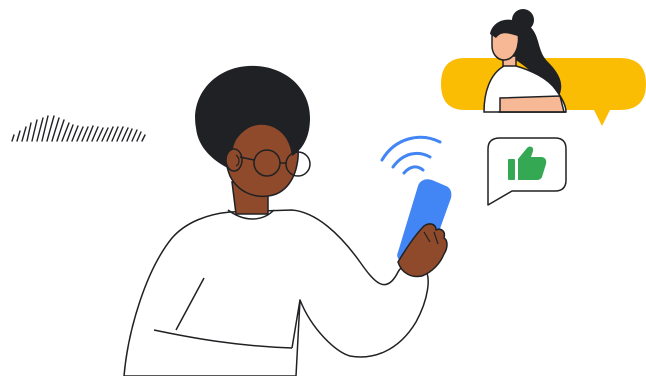 This screenshot has height=376, width=646. Describe the element at coordinates (78, 128) in the screenshot. I see `sound-wave-icon` at that location.